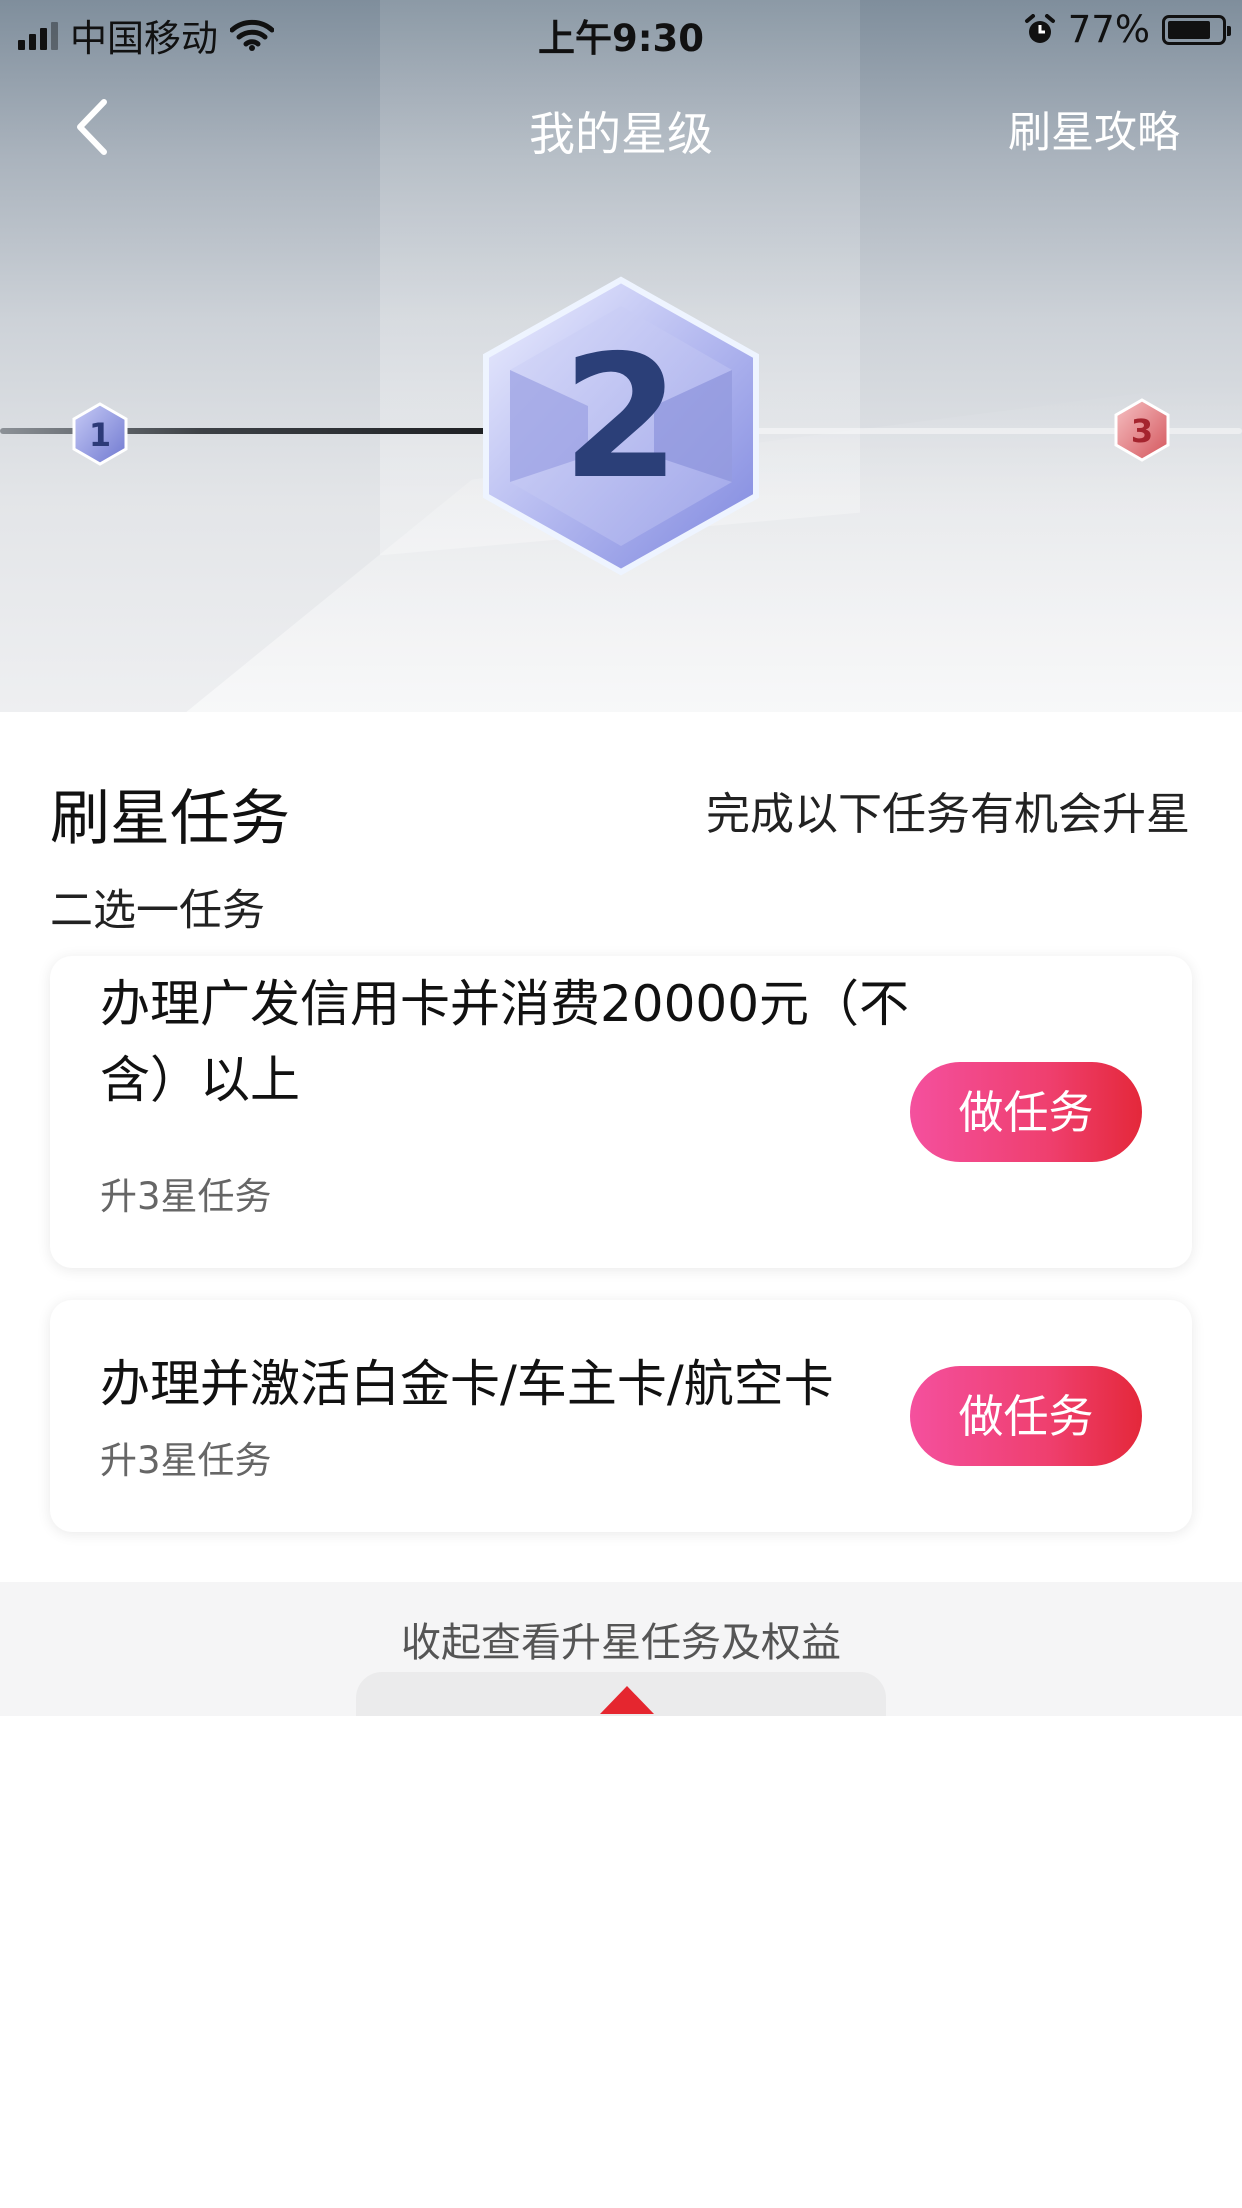 This screenshot has width=1242, height=2208. What do you see at coordinates (1039, 28) in the screenshot?
I see `alarm-icon` at bounding box center [1039, 28].